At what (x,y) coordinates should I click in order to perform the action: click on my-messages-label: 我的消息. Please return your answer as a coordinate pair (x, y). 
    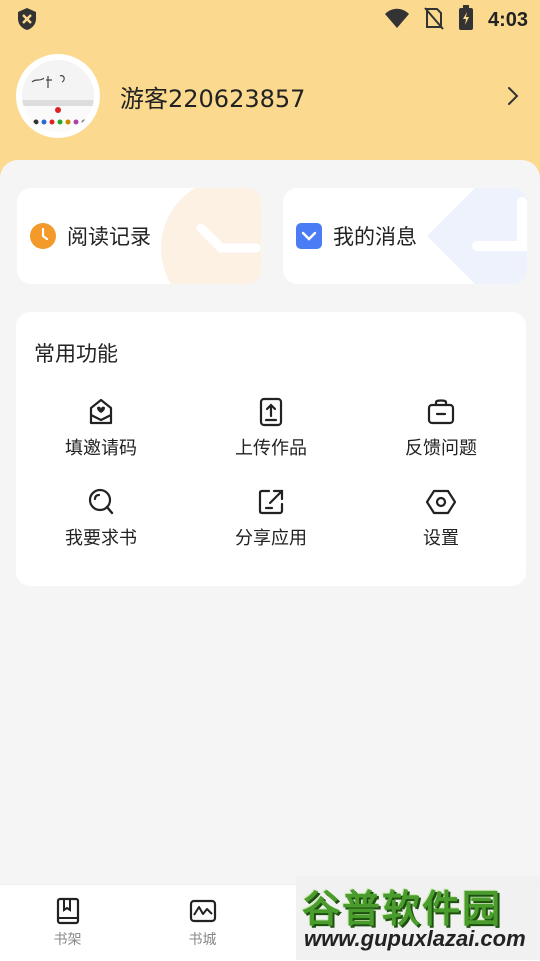
    Looking at the image, I should click on (375, 237).